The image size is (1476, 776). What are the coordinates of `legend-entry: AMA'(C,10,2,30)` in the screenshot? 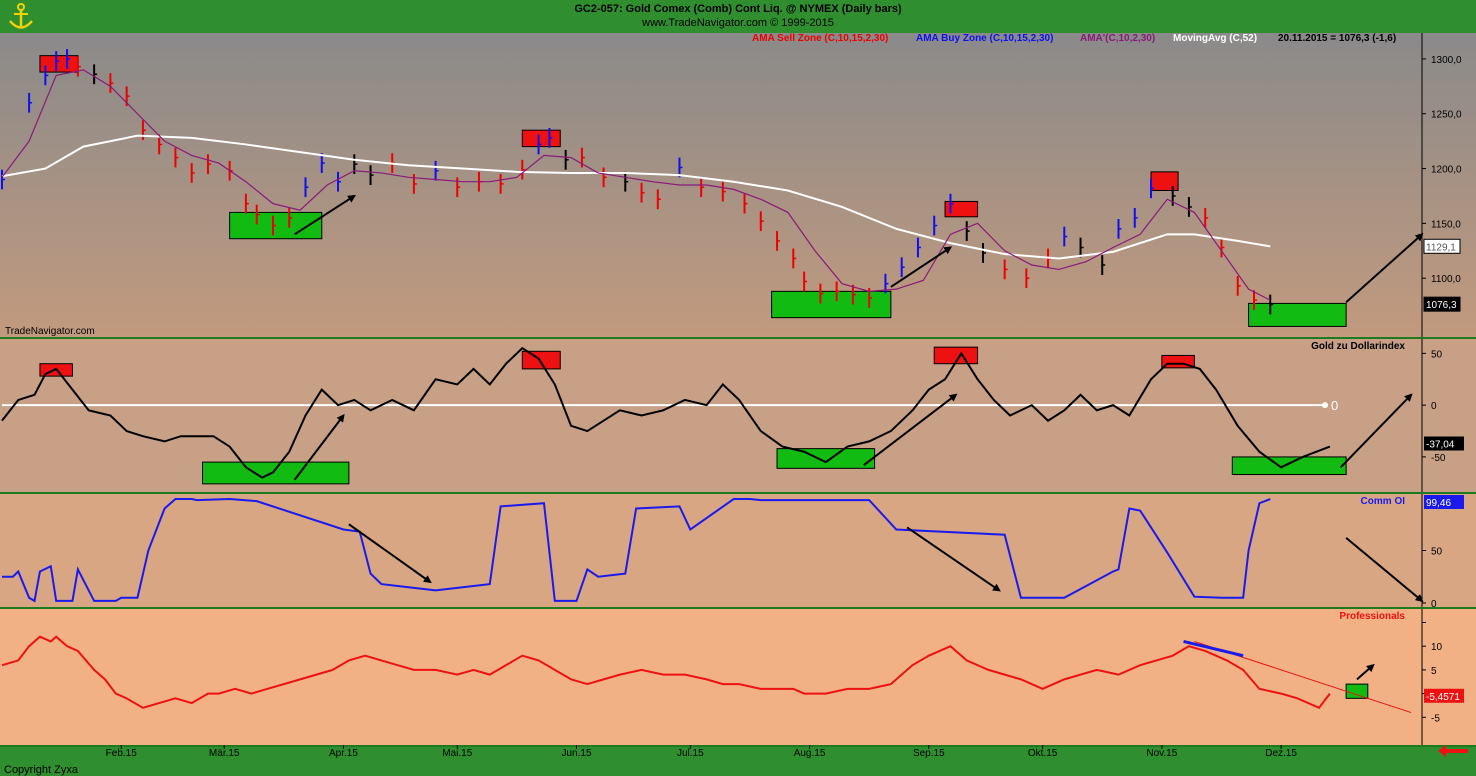 It's located at (1117, 38).